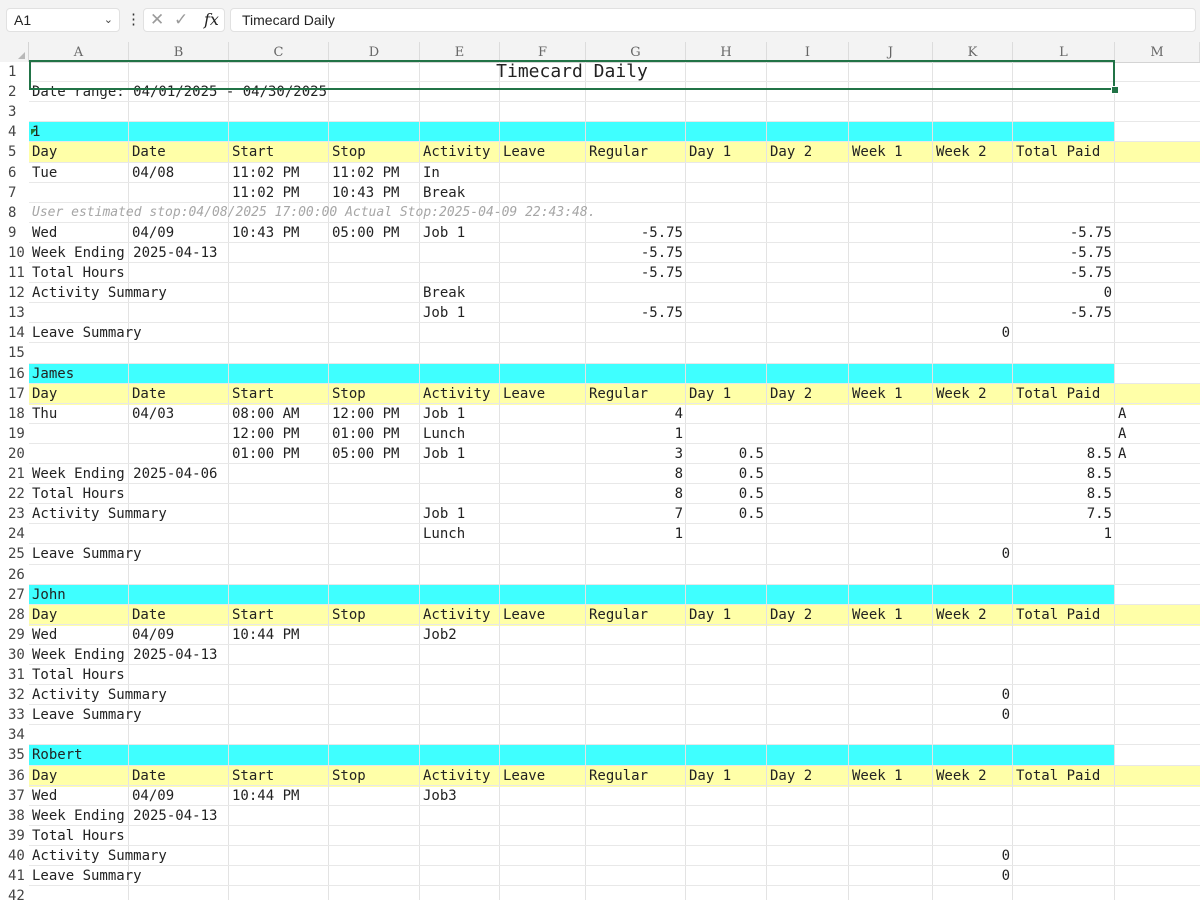 Image resolution: width=1200 pixels, height=900 pixels. What do you see at coordinates (572, 75) in the screenshot?
I see `selected-cell-outline` at bounding box center [572, 75].